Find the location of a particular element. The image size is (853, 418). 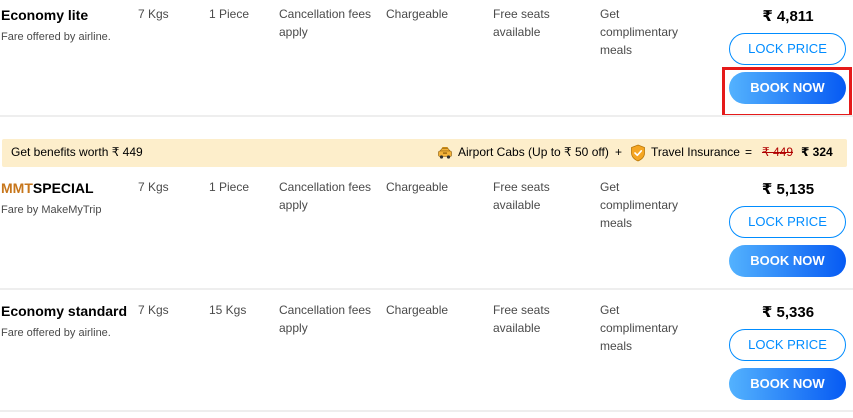

taxi-icon is located at coordinates (445, 153).